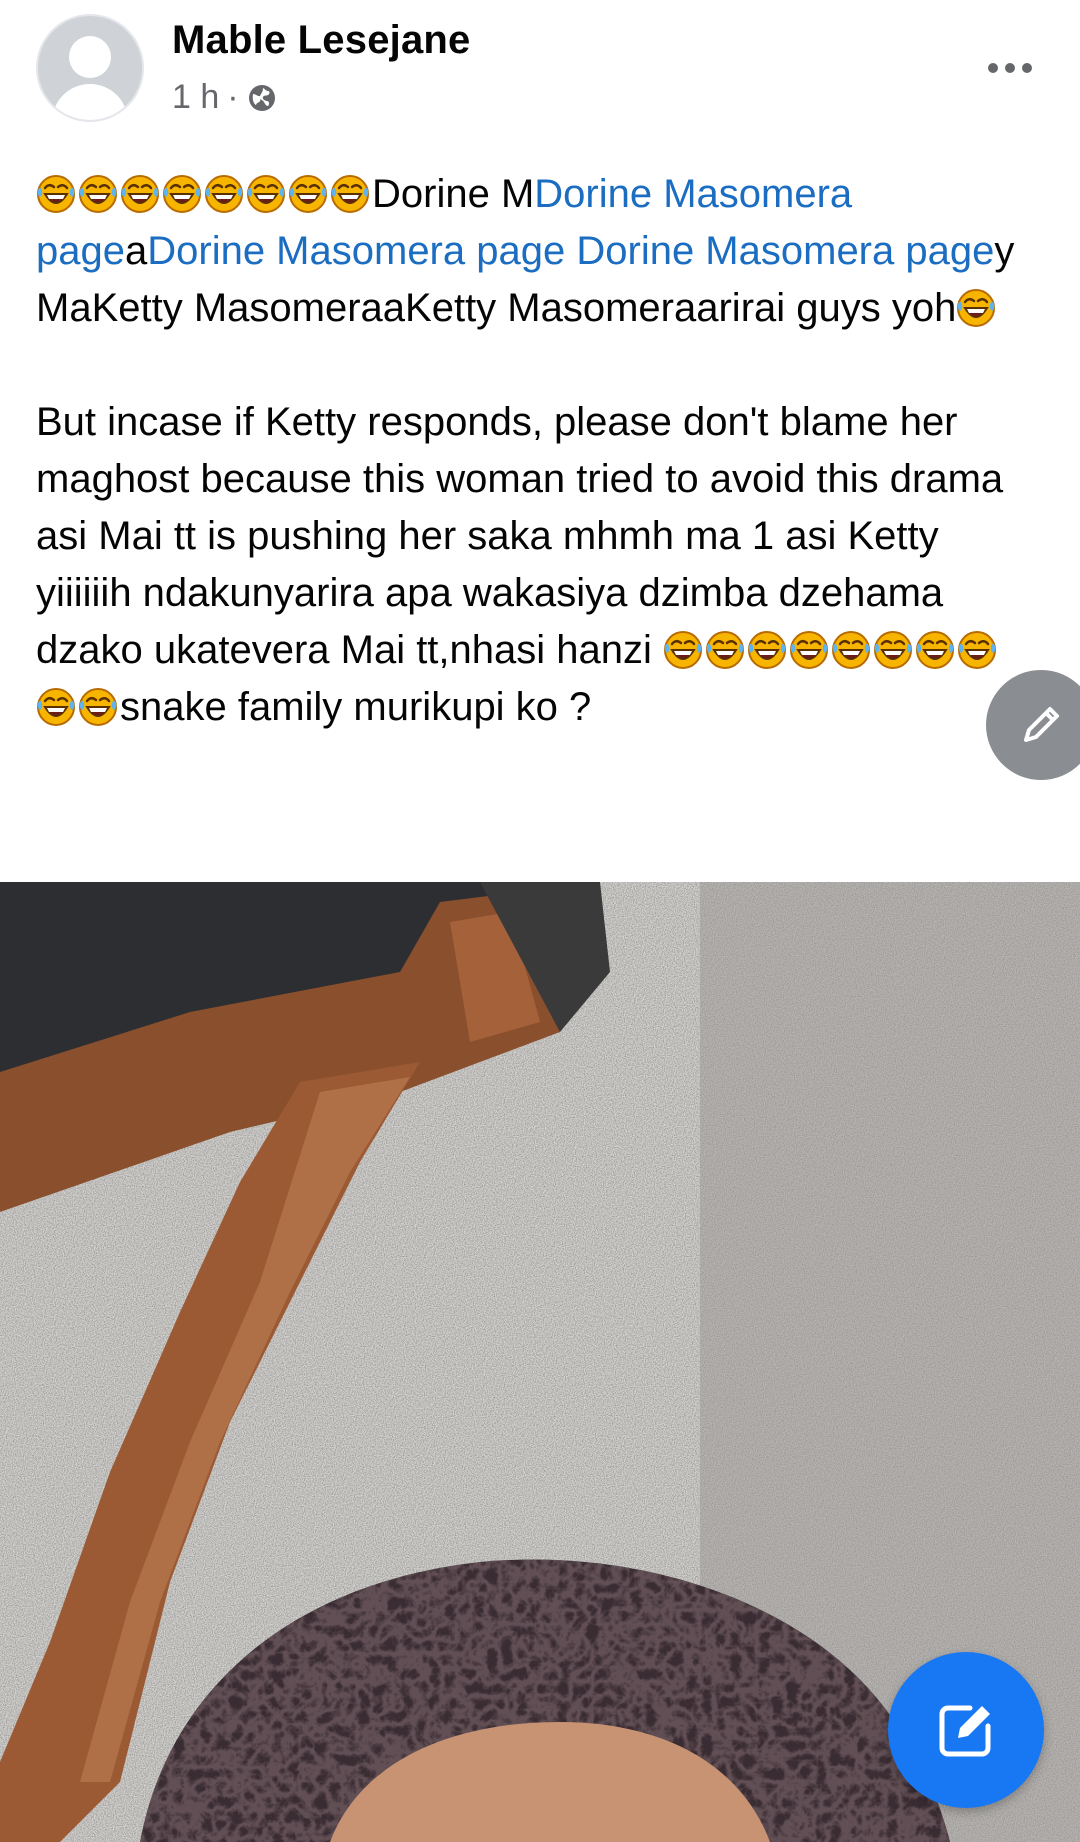 This screenshot has height=1842, width=1080. What do you see at coordinates (356, 707) in the screenshot?
I see `post-text-segment: snake family murikupi ko ?` at bounding box center [356, 707].